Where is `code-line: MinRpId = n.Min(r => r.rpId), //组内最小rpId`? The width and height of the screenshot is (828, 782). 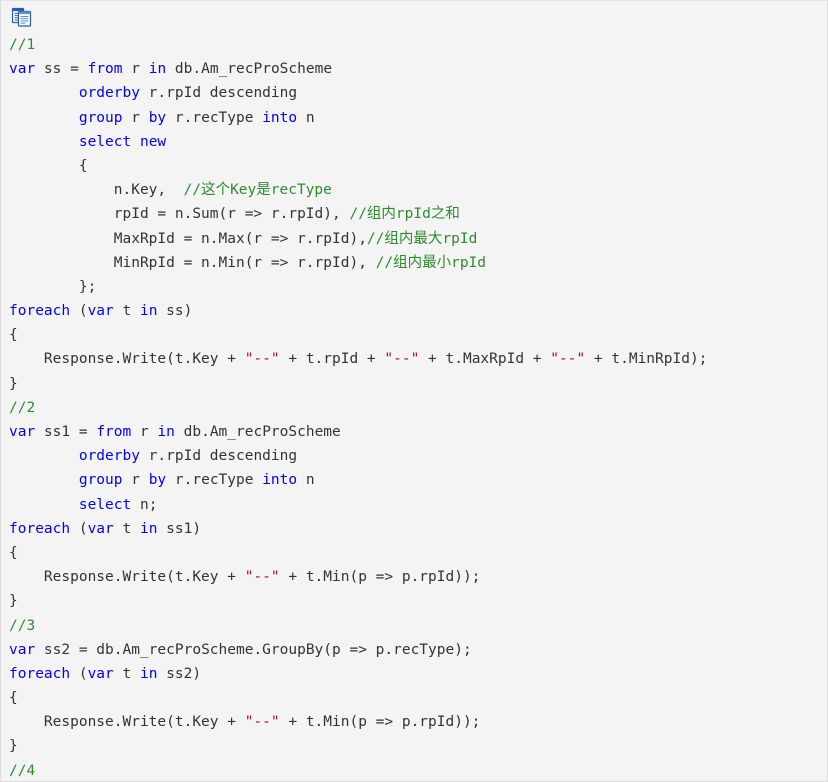
code-line: MinRpId = n.Min(r => r.rpId), //组内最小rpId is located at coordinates (418, 263).